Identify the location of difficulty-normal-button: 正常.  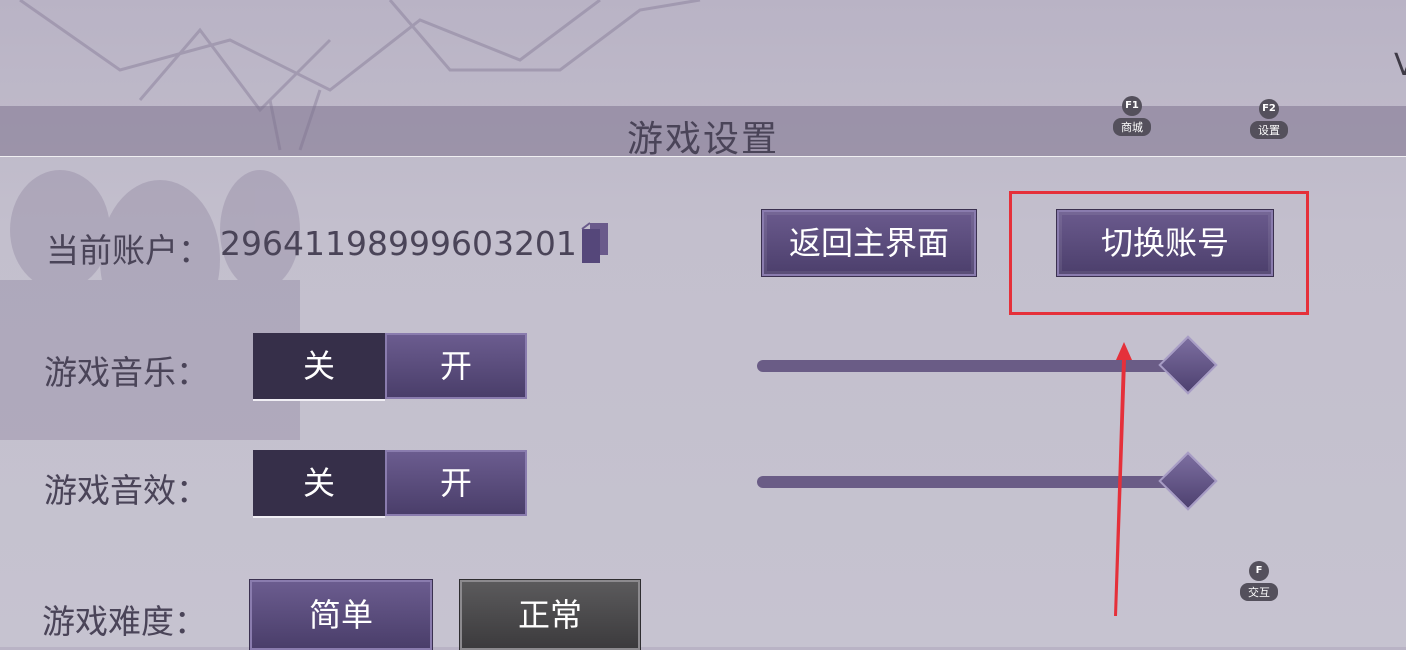
(550, 614).